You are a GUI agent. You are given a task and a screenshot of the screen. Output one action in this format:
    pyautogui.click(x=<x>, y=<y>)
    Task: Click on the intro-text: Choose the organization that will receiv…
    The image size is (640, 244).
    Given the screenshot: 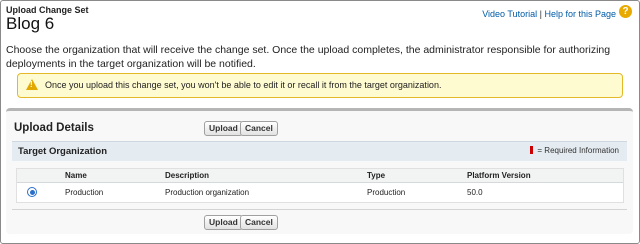 What is the action you would take?
    pyautogui.click(x=308, y=57)
    